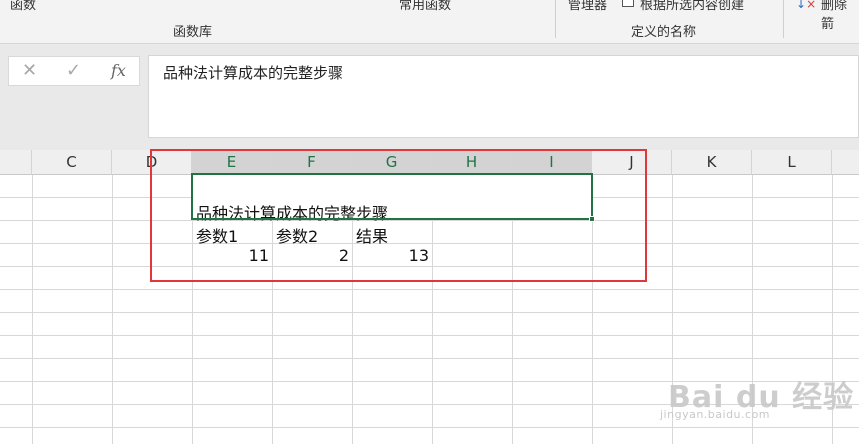  Describe the element at coordinates (29, 71) in the screenshot. I see `cancel-icon: ✕` at that location.